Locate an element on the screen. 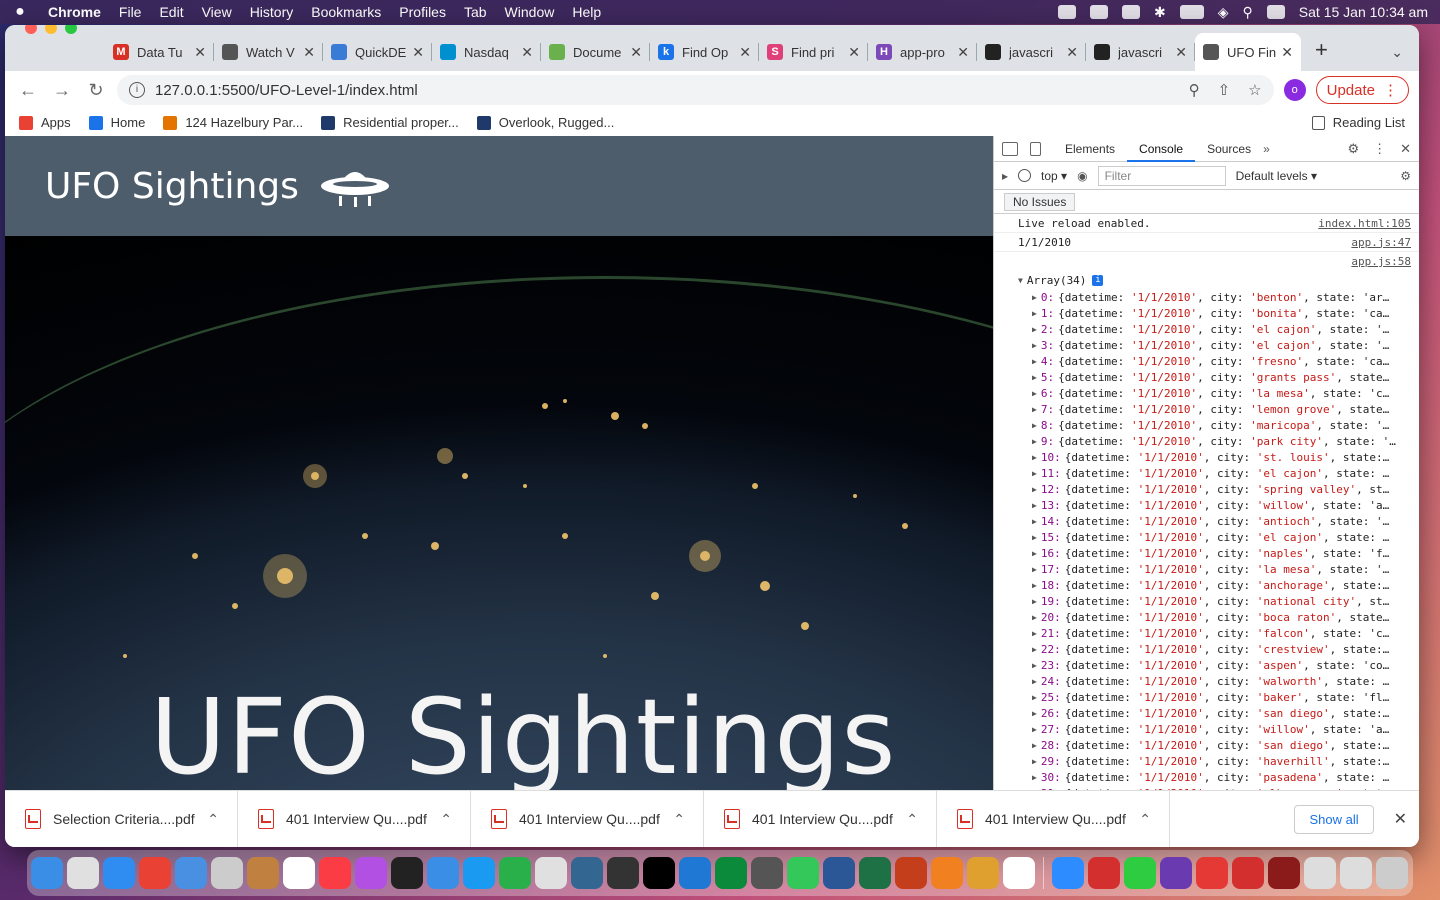 The image size is (1440, 900). menu-file: File is located at coordinates (130, 12).